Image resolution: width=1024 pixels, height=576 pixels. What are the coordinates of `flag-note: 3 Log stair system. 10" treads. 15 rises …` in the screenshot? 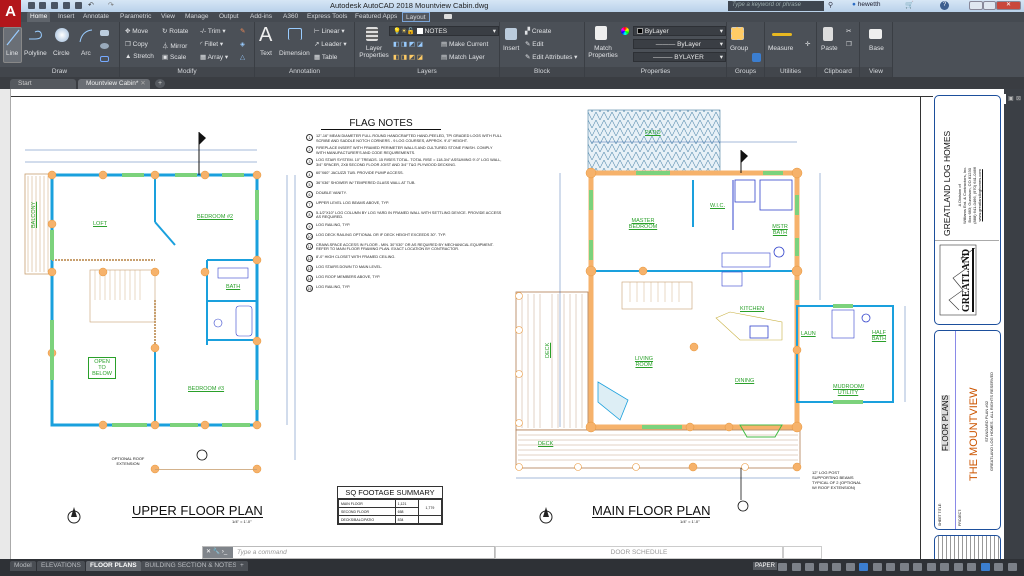 It's located at (404, 162).